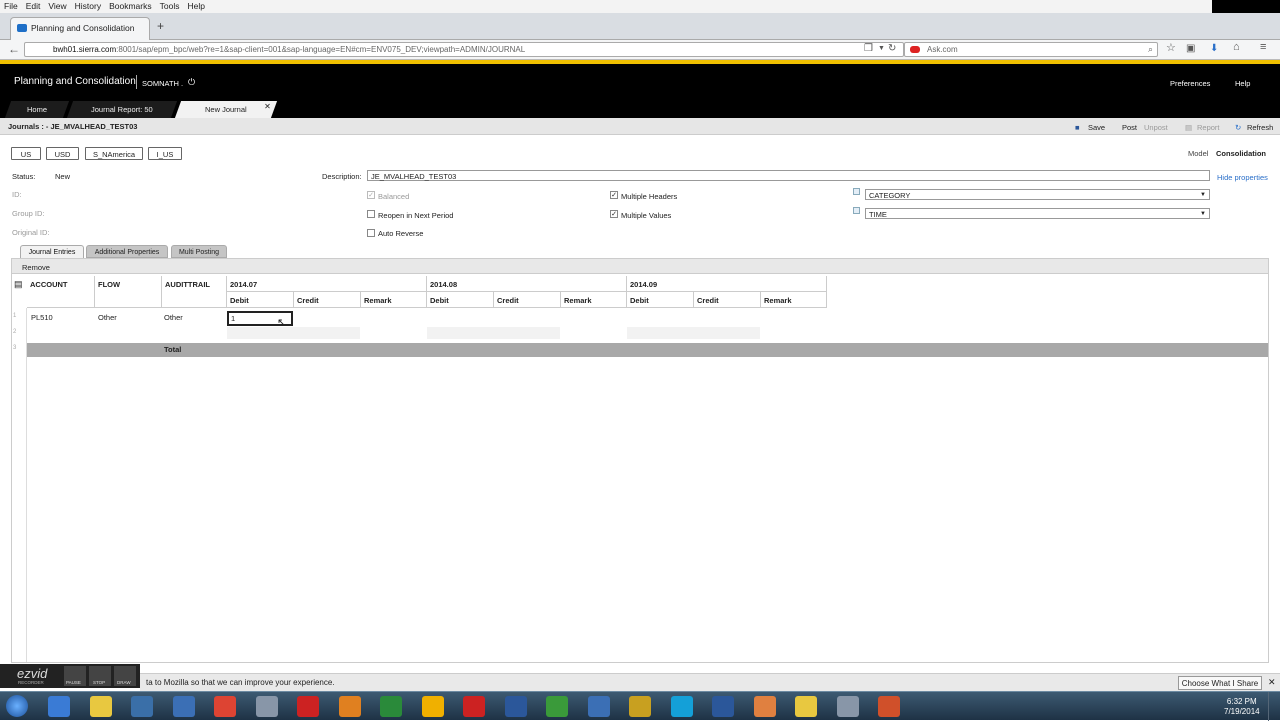 The image size is (1280, 721). Describe the element at coordinates (37, 109) in the screenshot. I see `tab-home: Home` at that location.